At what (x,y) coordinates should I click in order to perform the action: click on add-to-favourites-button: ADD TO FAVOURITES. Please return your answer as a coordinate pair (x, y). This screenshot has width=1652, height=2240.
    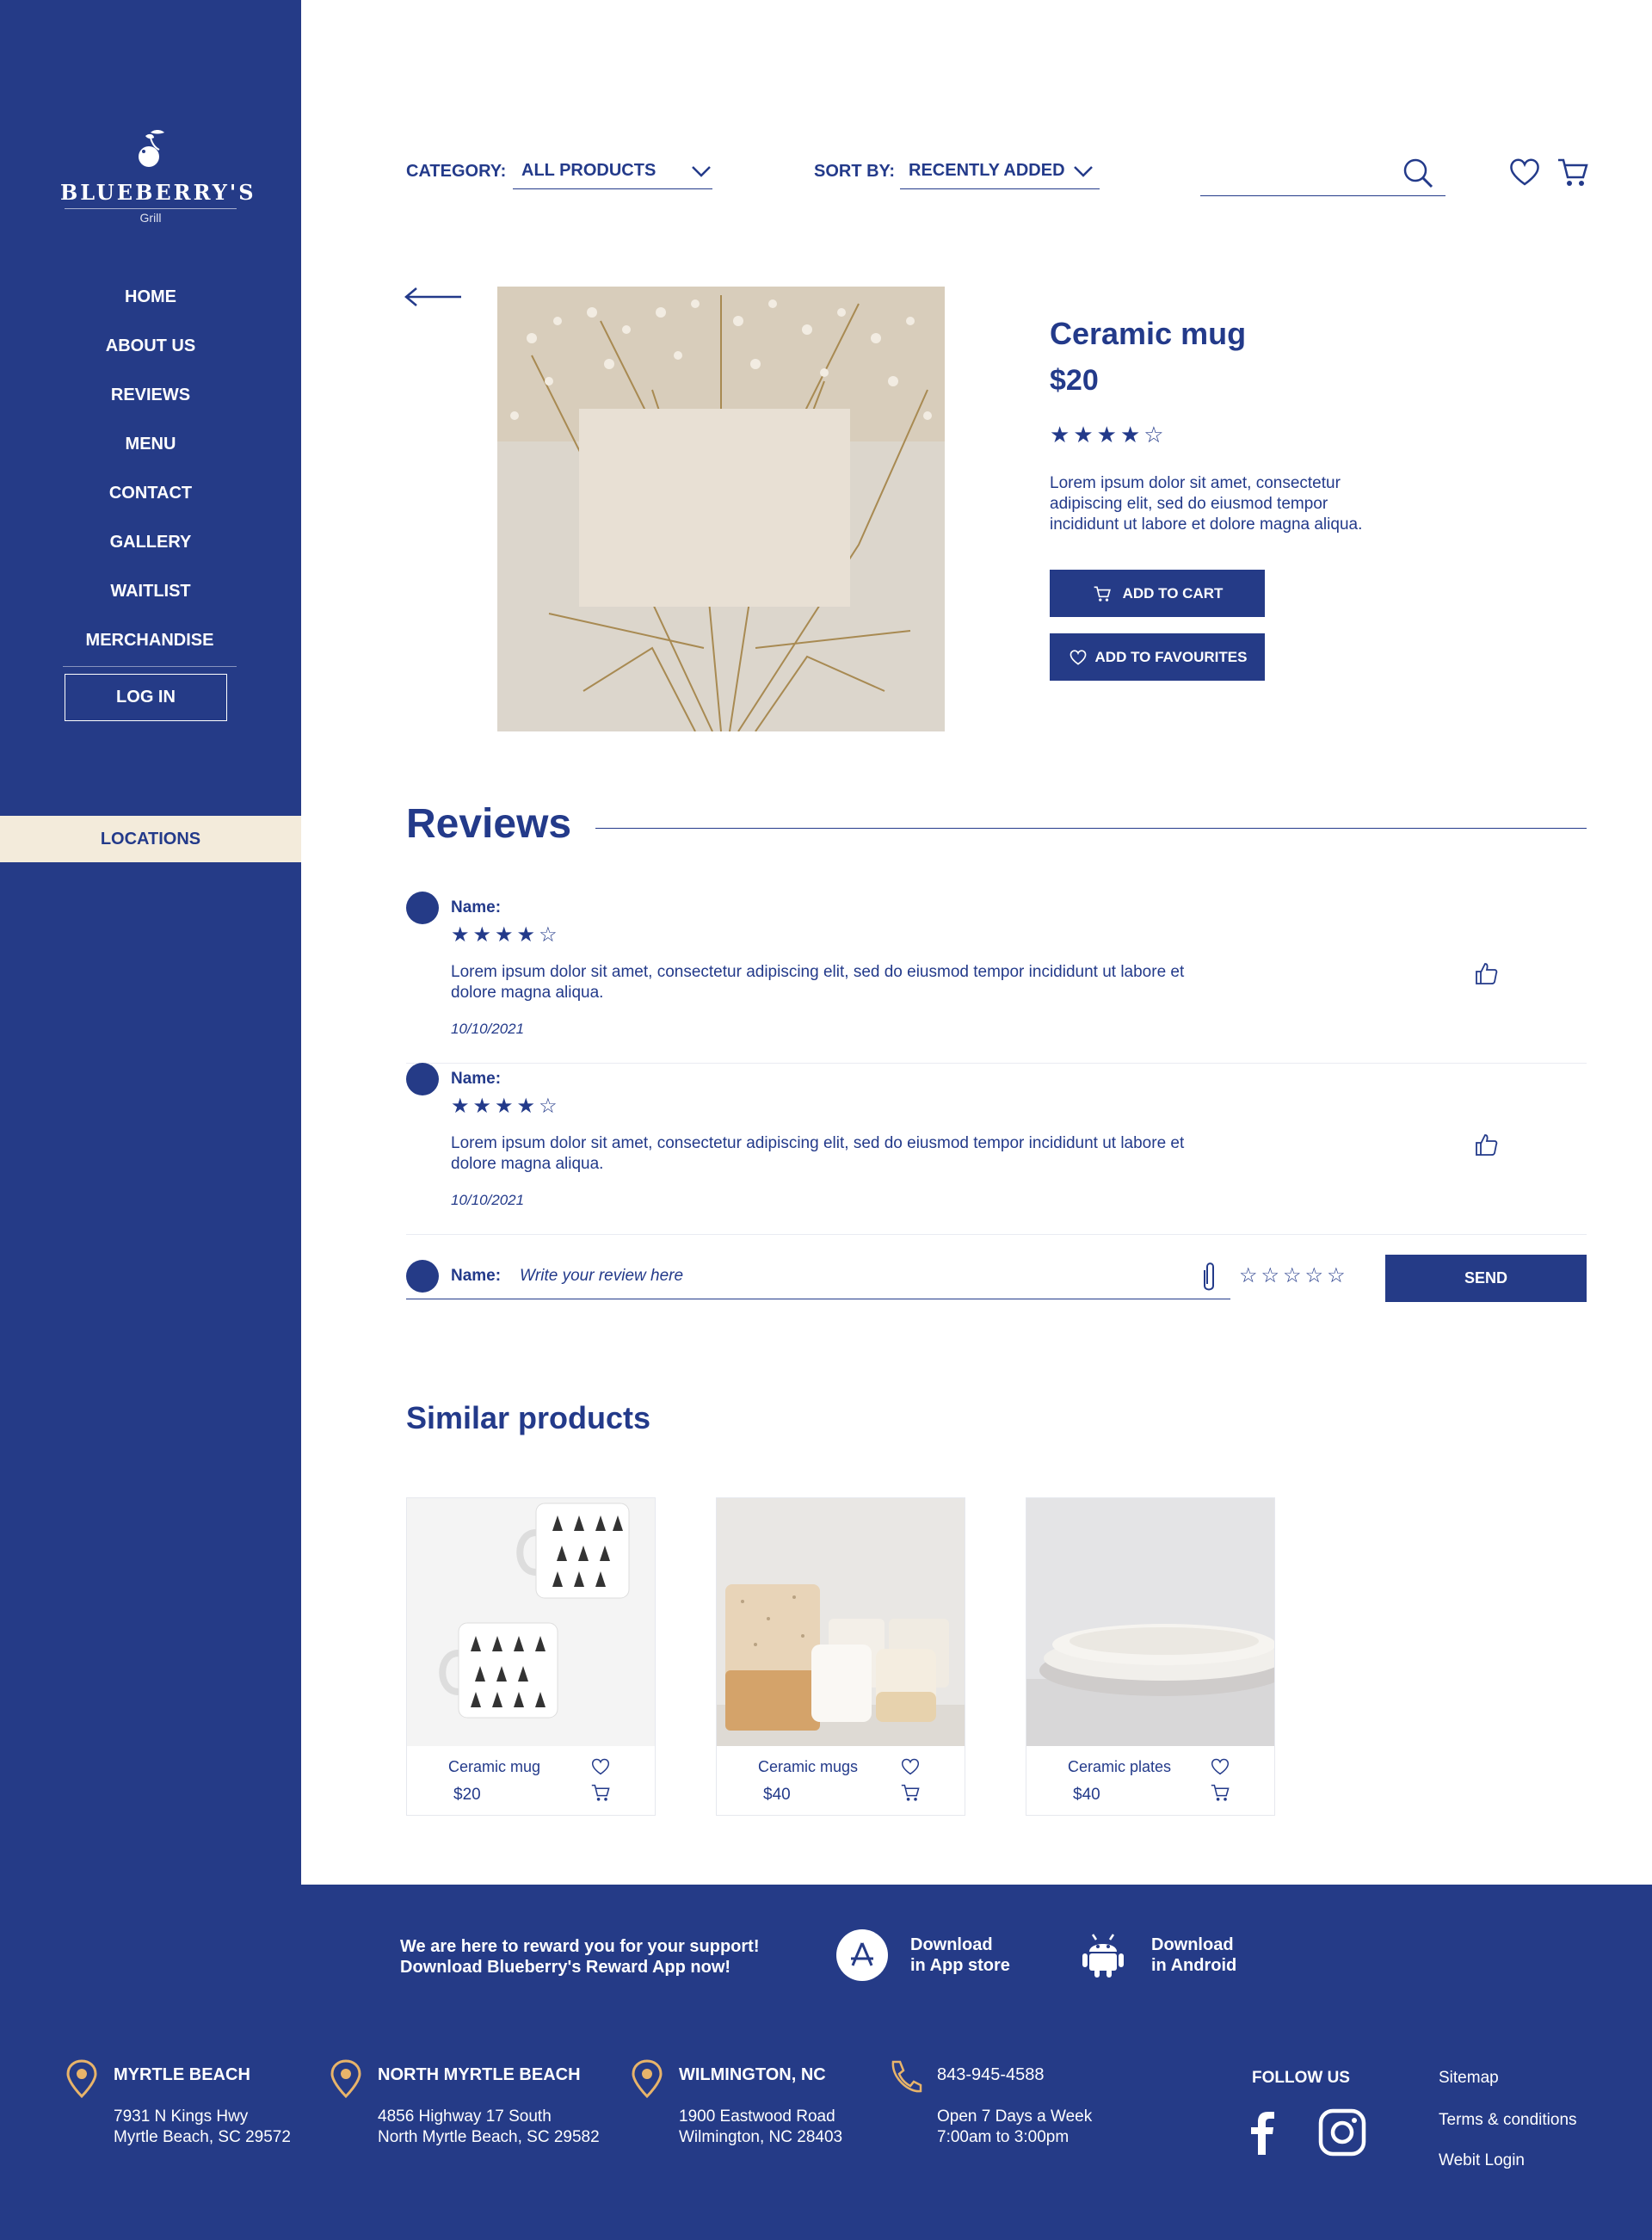
    Looking at the image, I should click on (1157, 657).